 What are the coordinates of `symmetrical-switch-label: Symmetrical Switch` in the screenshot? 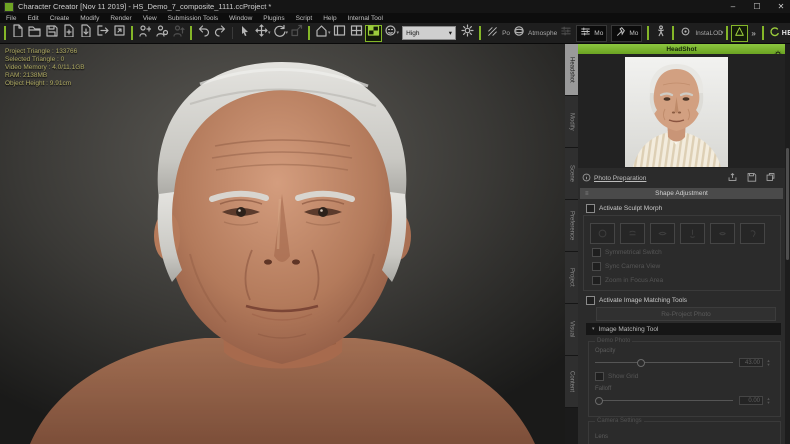 It's located at (633, 252).